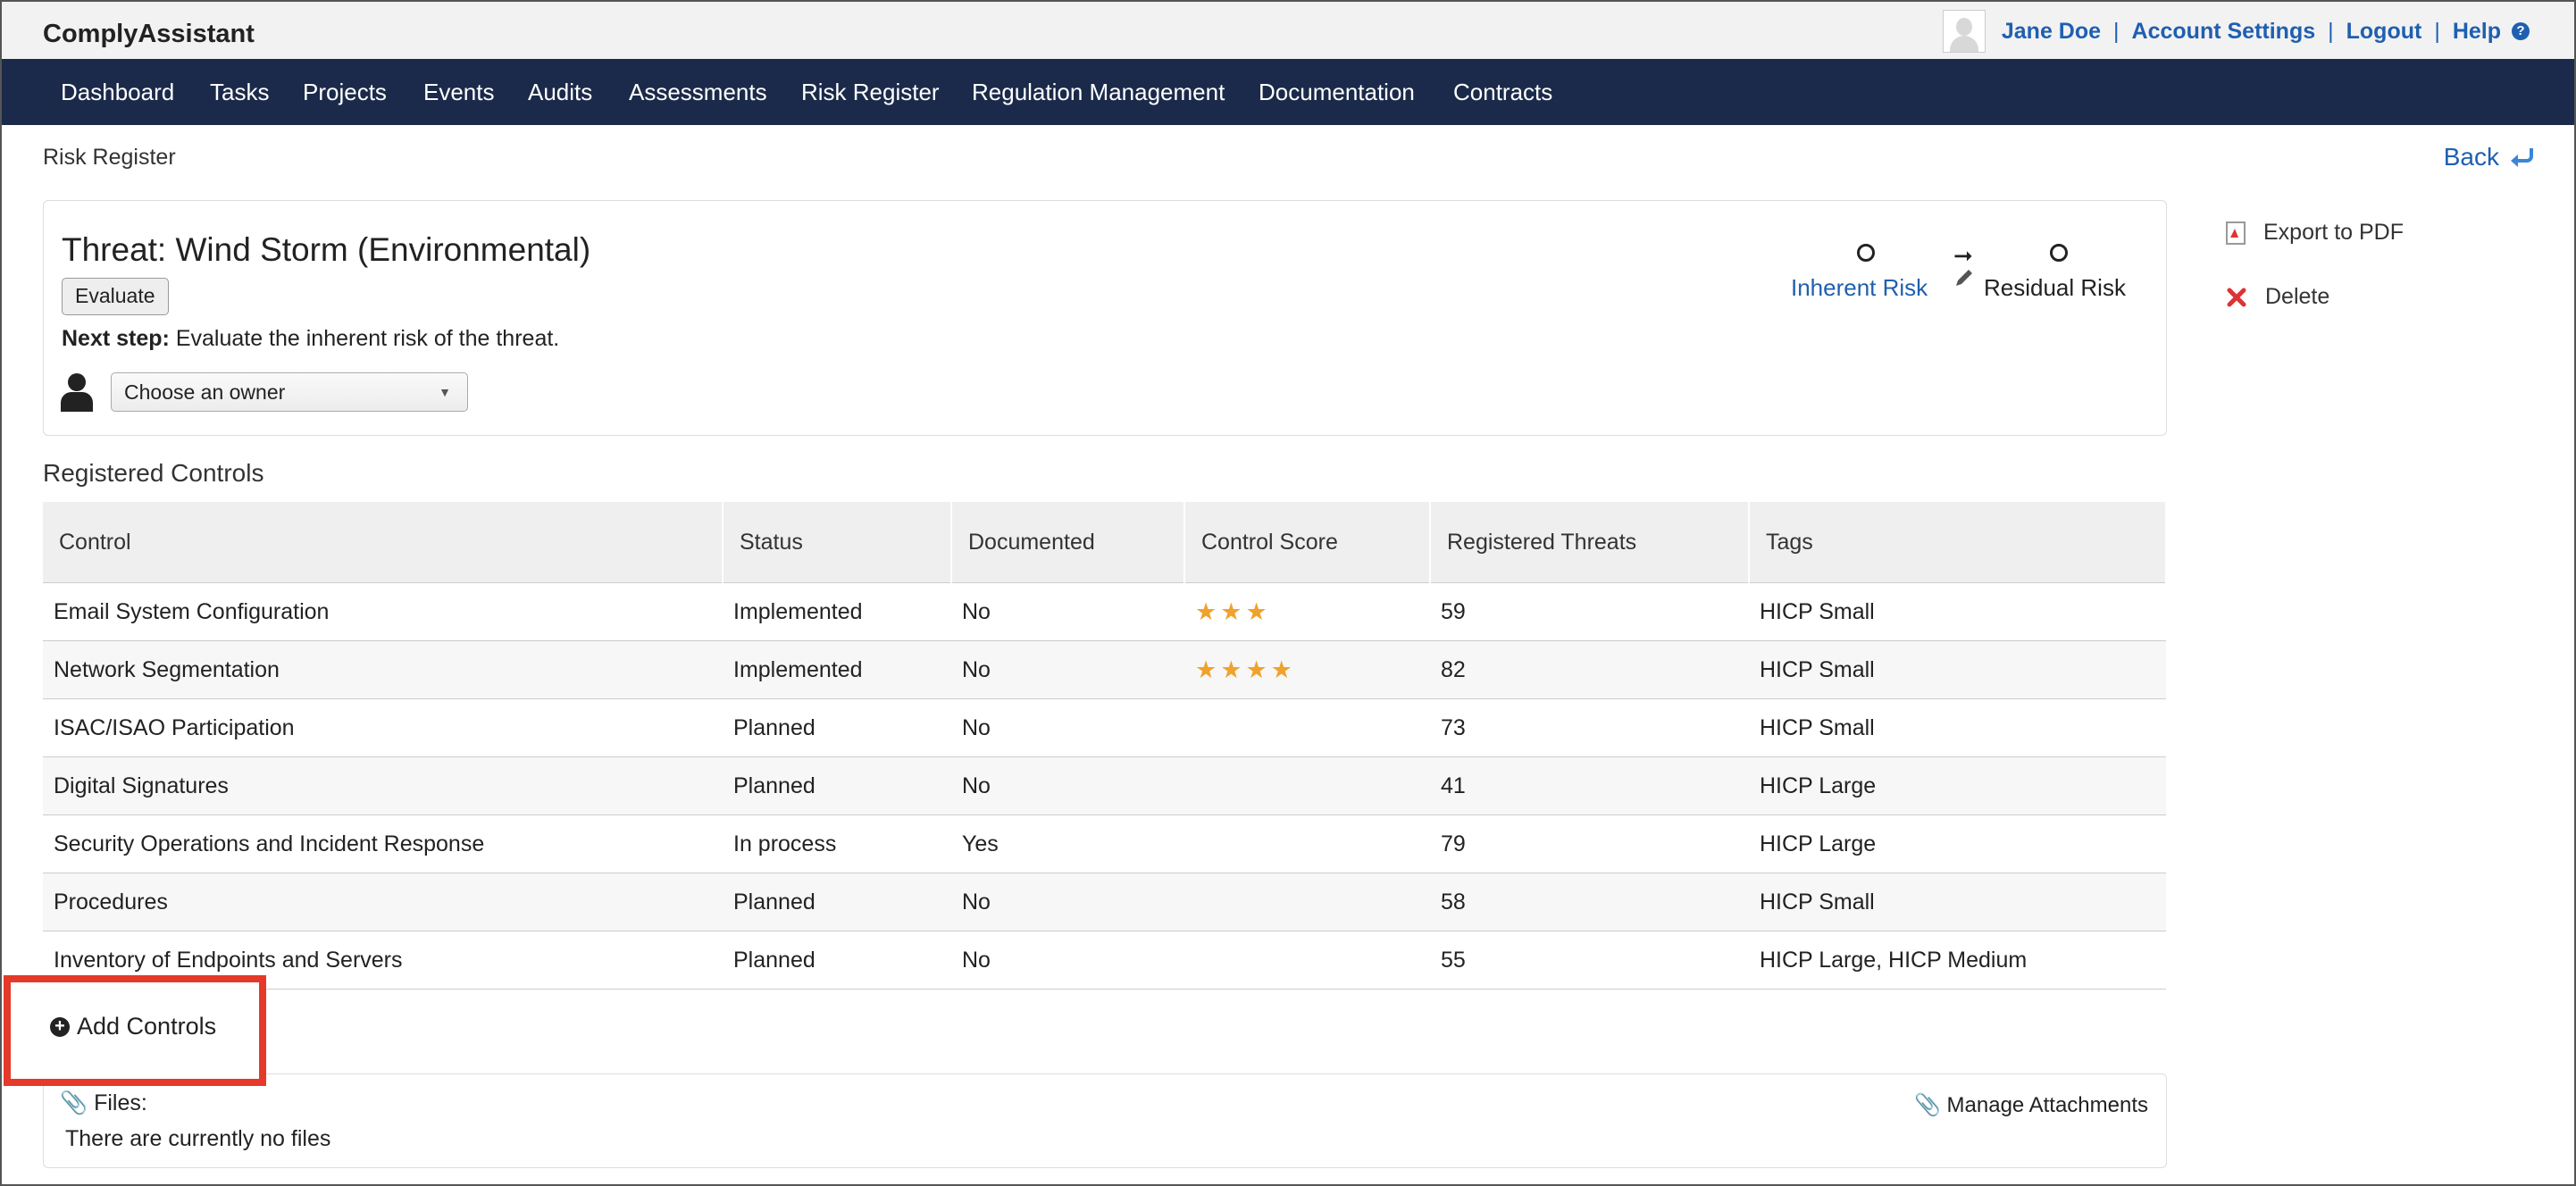 The width and height of the screenshot is (2576, 1186). What do you see at coordinates (383, 785) in the screenshot?
I see `control-link: Digital Signatures` at bounding box center [383, 785].